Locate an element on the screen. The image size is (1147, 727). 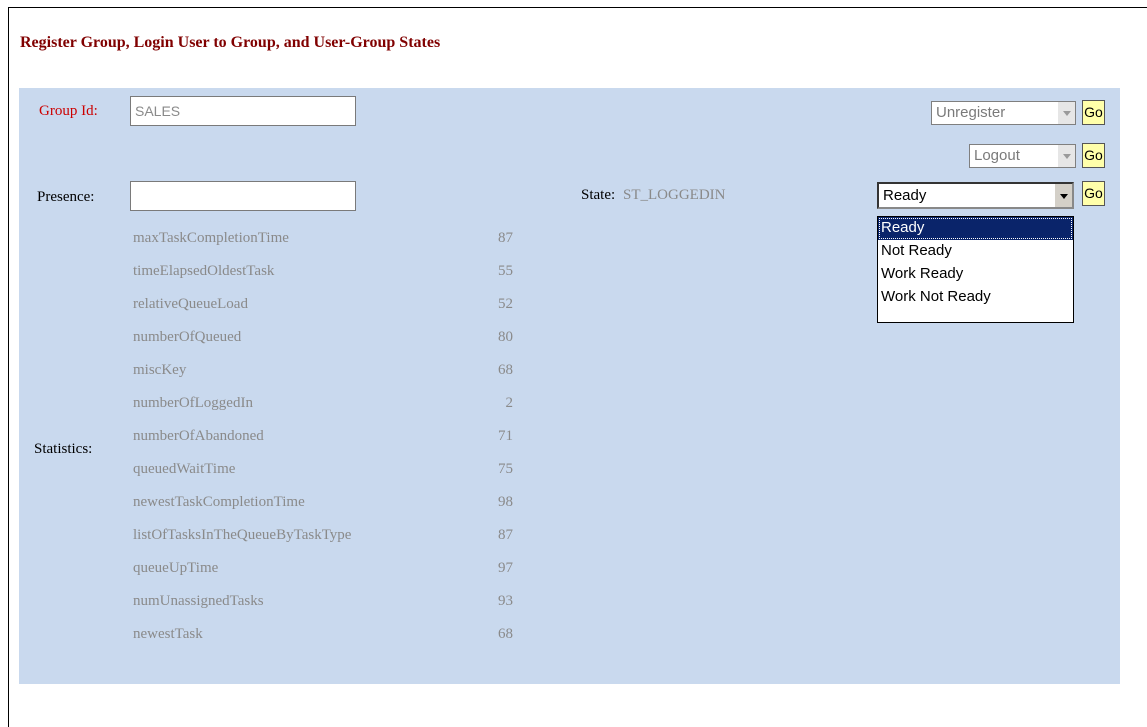
statistics-name: maxTaskCompletionTime is located at coordinates (211, 238).